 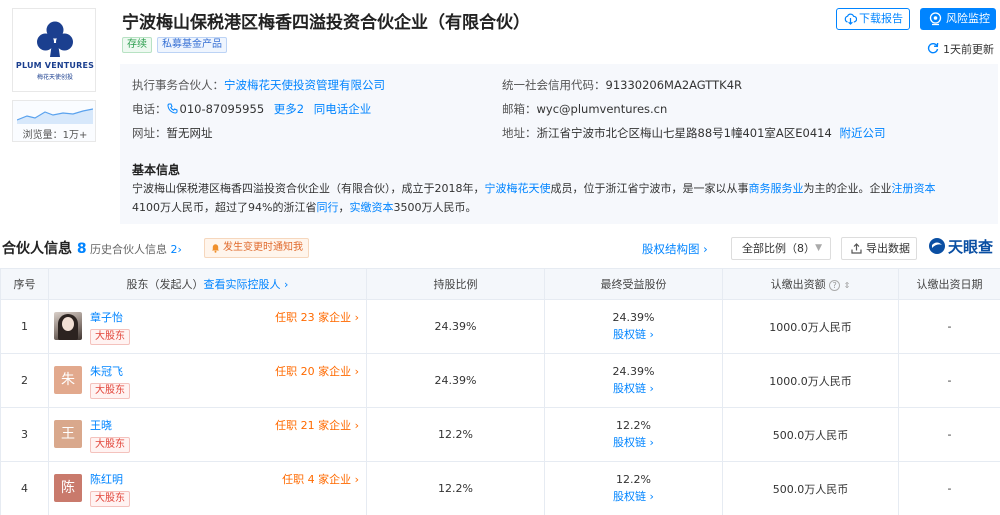 I want to click on desc-text-5: ，, so click(x=344, y=207).